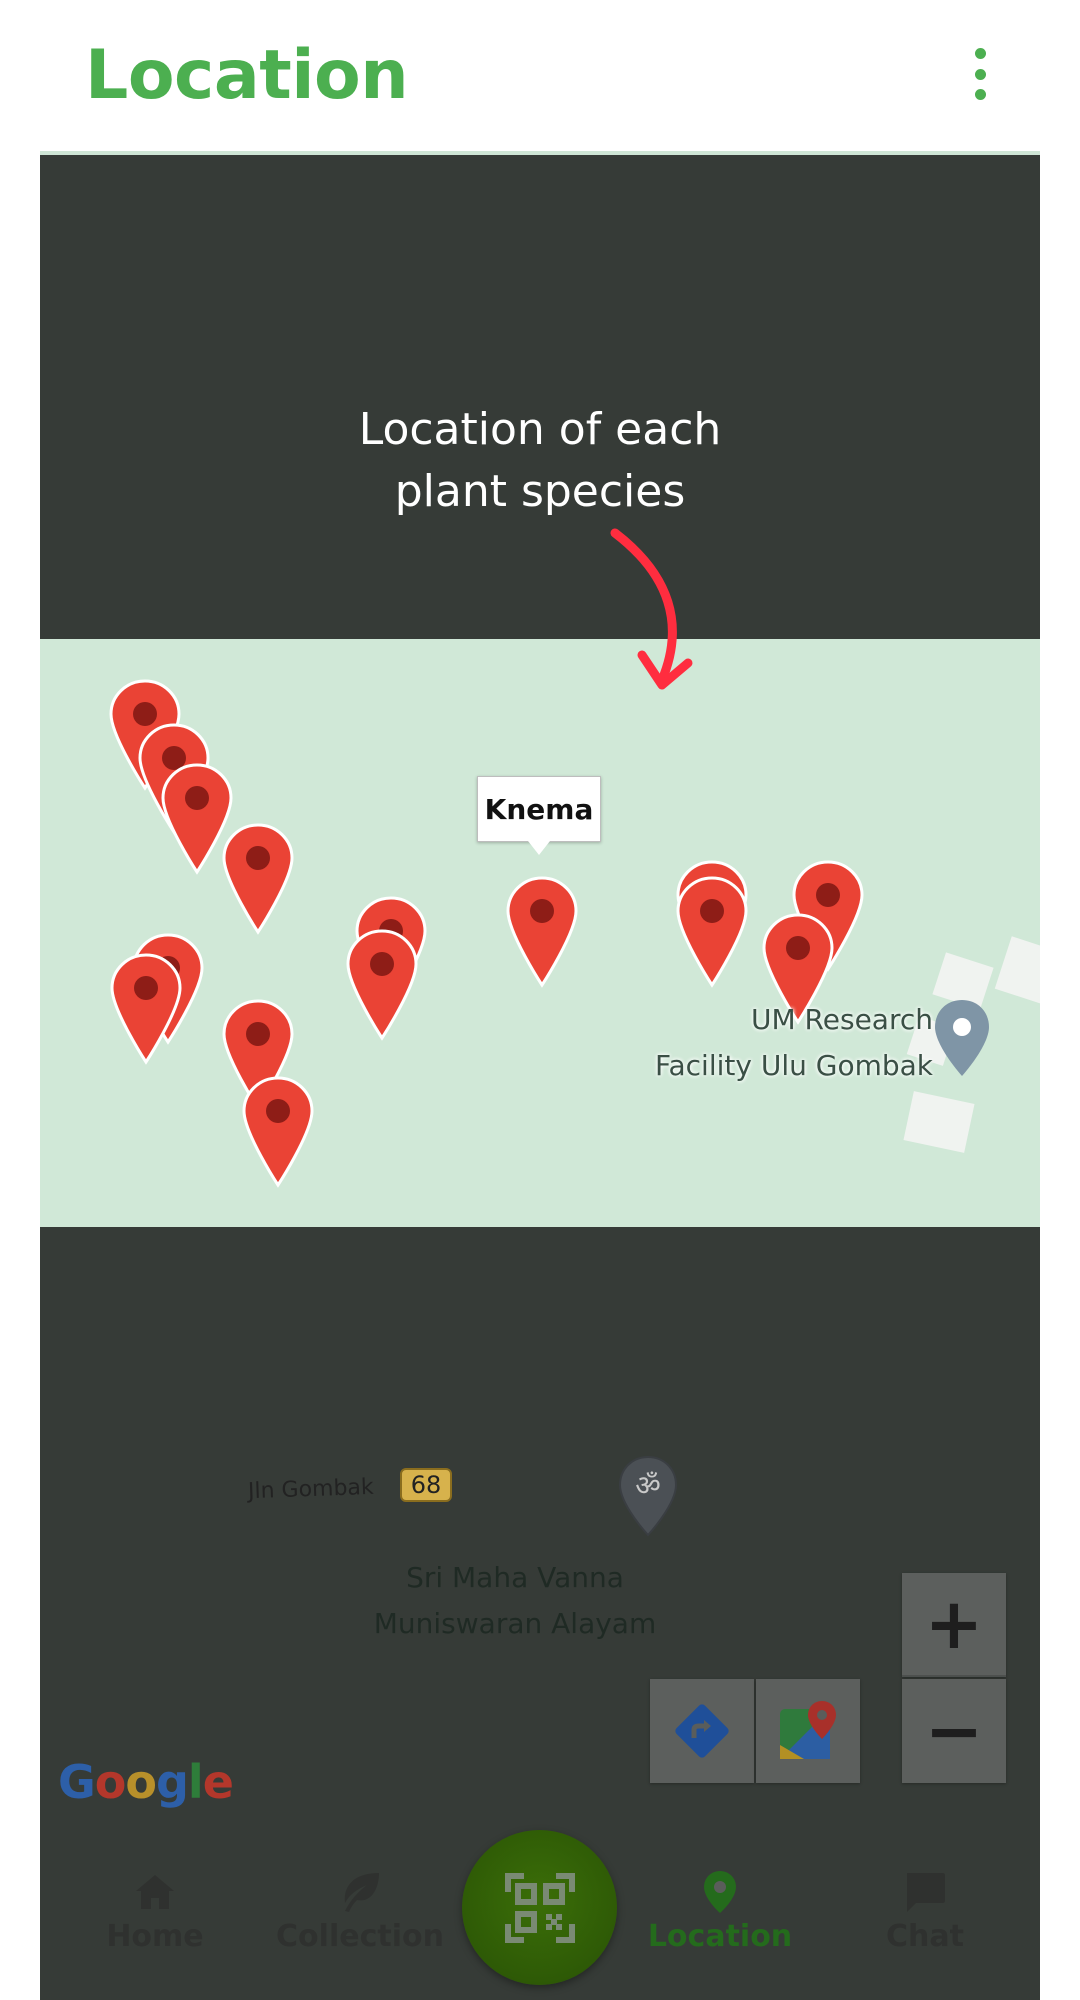  What do you see at coordinates (172, 1782) in the screenshot?
I see `logo-letter: g` at bounding box center [172, 1782].